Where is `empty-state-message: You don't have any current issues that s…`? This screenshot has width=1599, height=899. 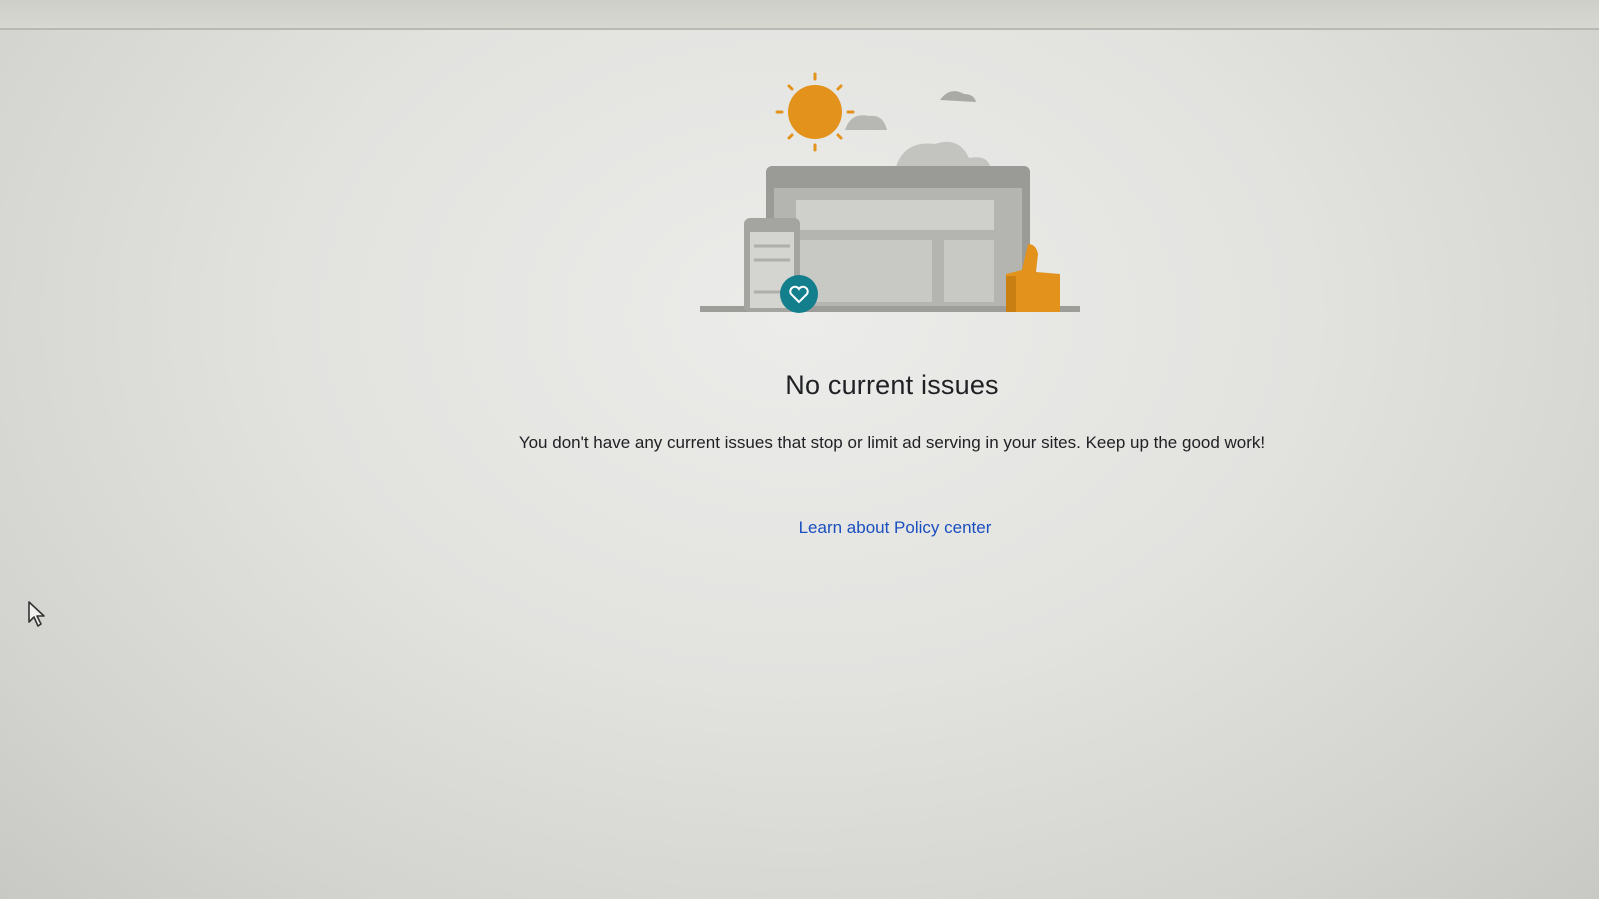
empty-state-message: You don't have any current issues that s… is located at coordinates (892, 442).